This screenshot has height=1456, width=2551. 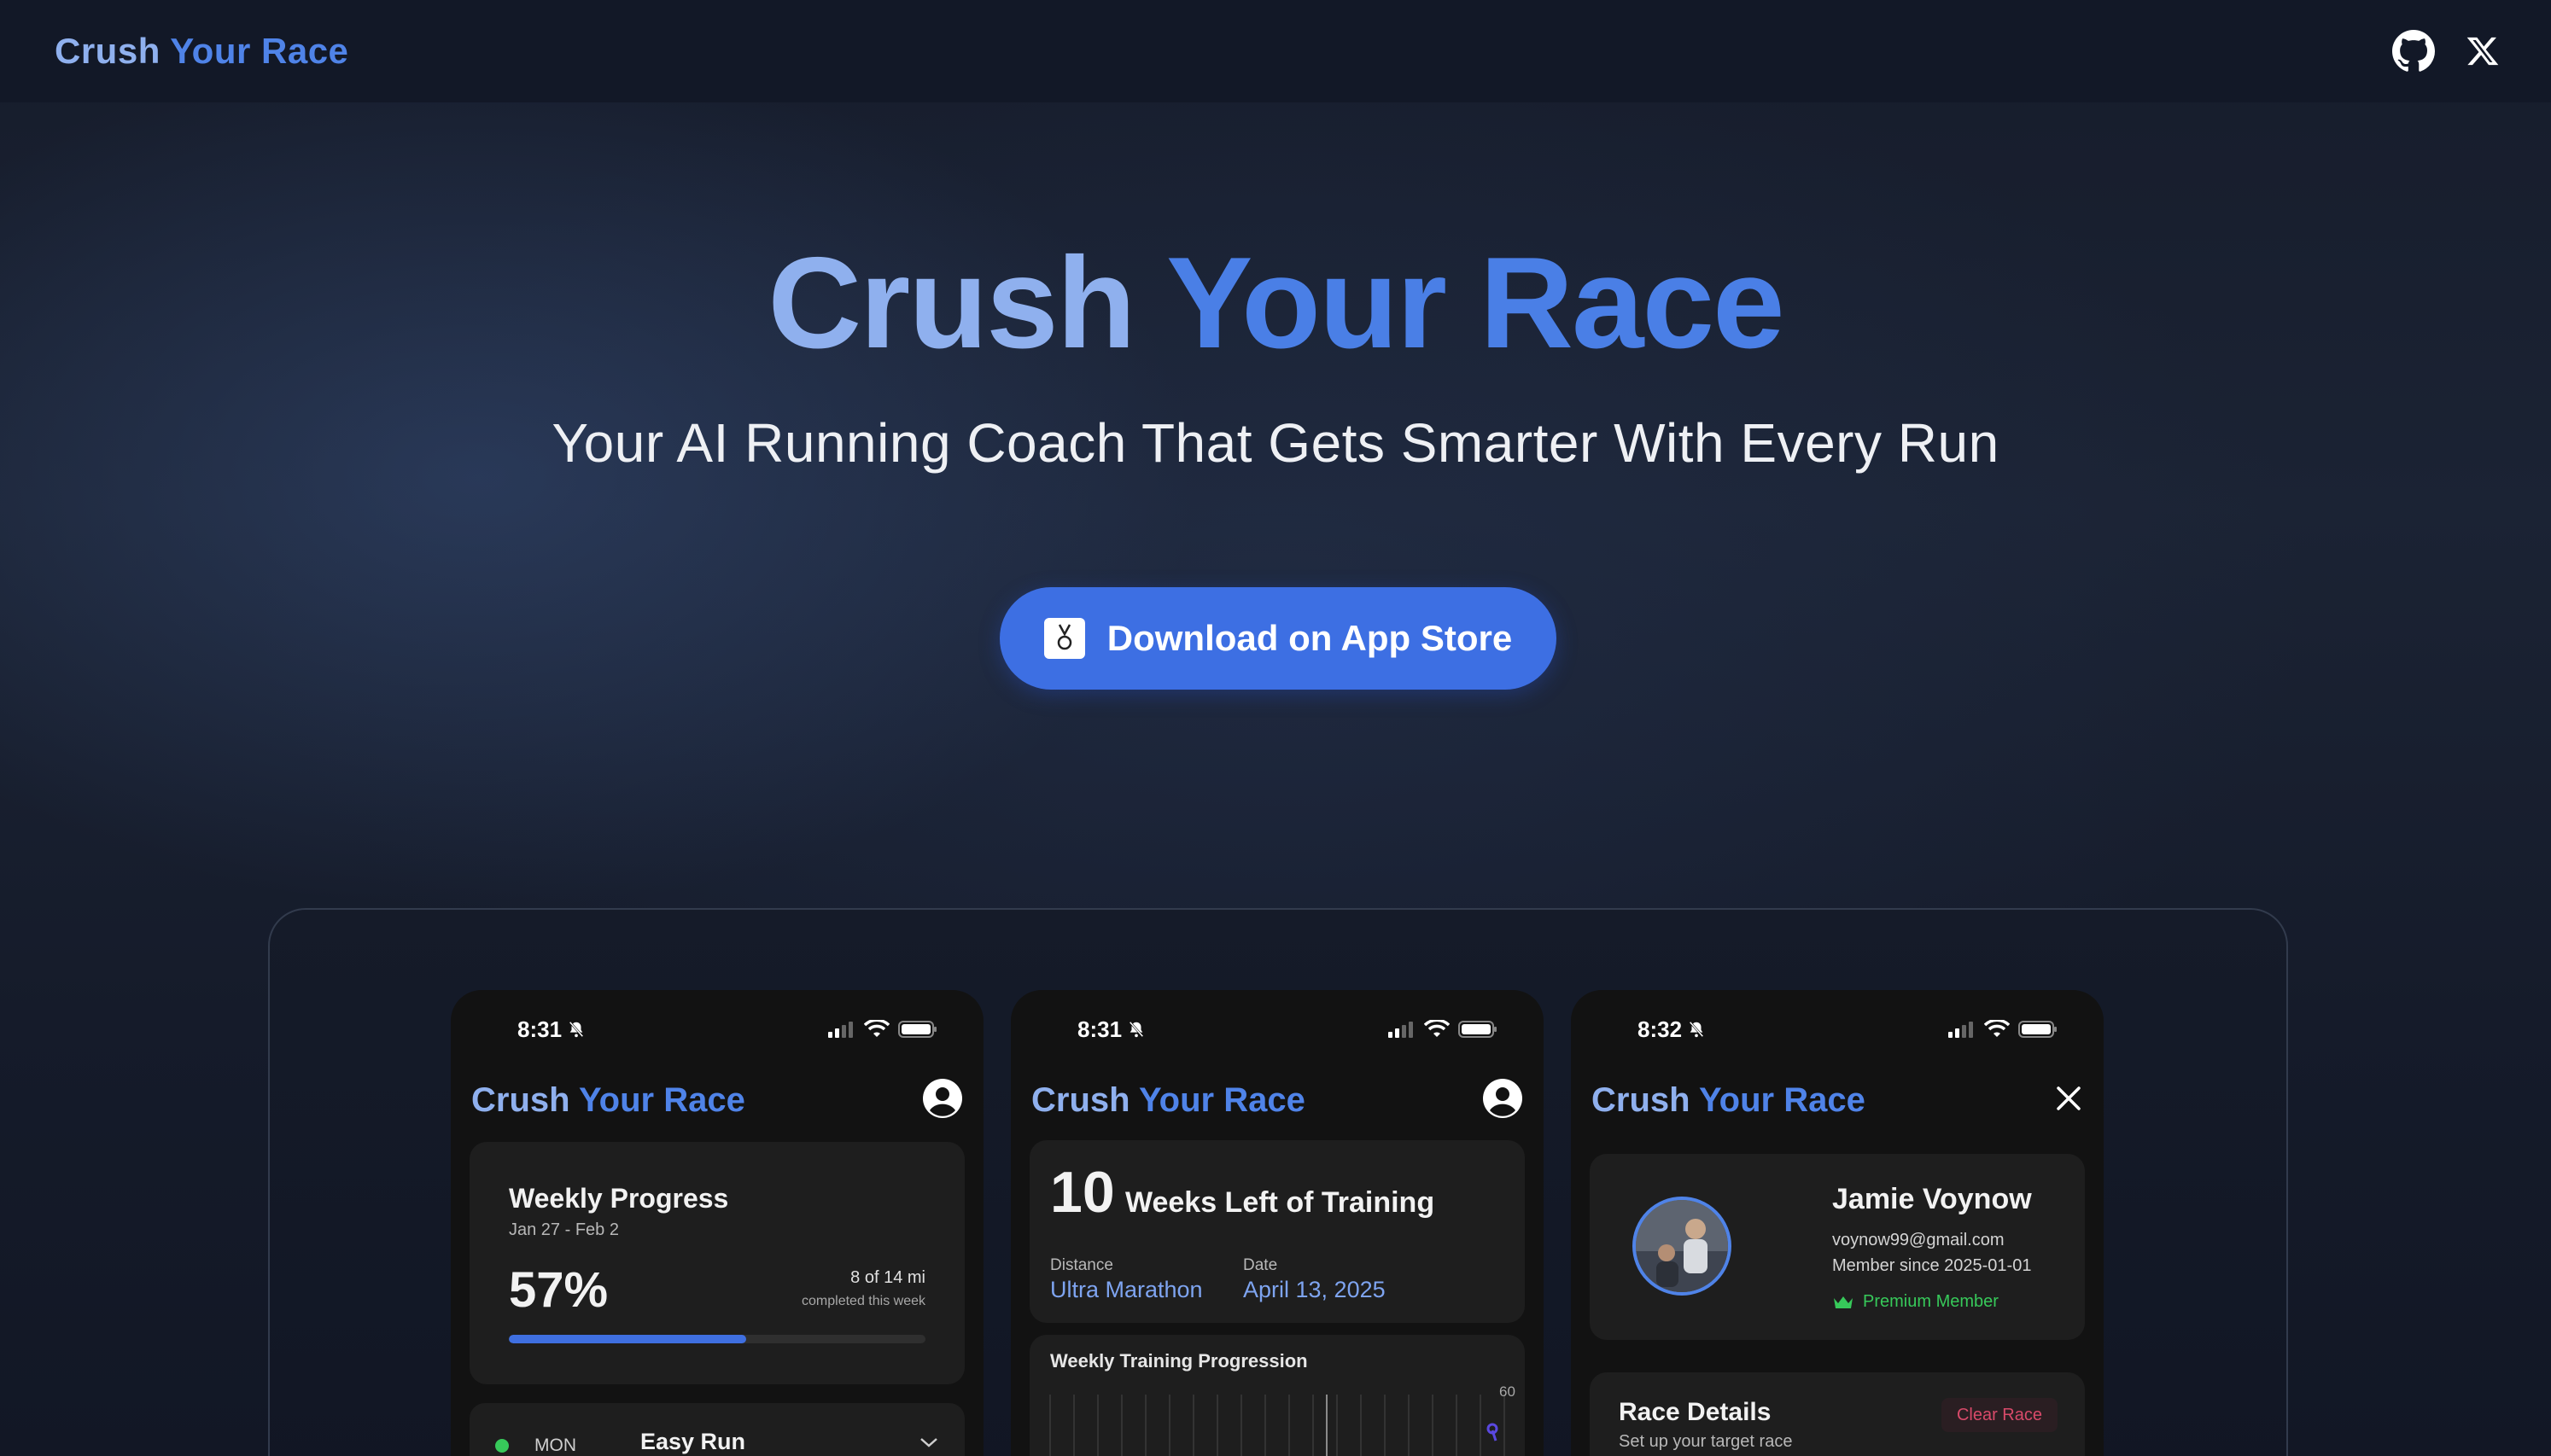 What do you see at coordinates (1843, 1302) in the screenshot?
I see `crown-icon` at bounding box center [1843, 1302].